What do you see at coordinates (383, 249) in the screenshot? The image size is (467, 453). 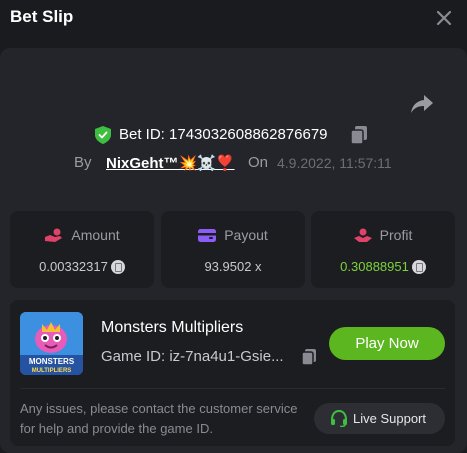 I see `profit-card: Profit 0.30888951` at bounding box center [383, 249].